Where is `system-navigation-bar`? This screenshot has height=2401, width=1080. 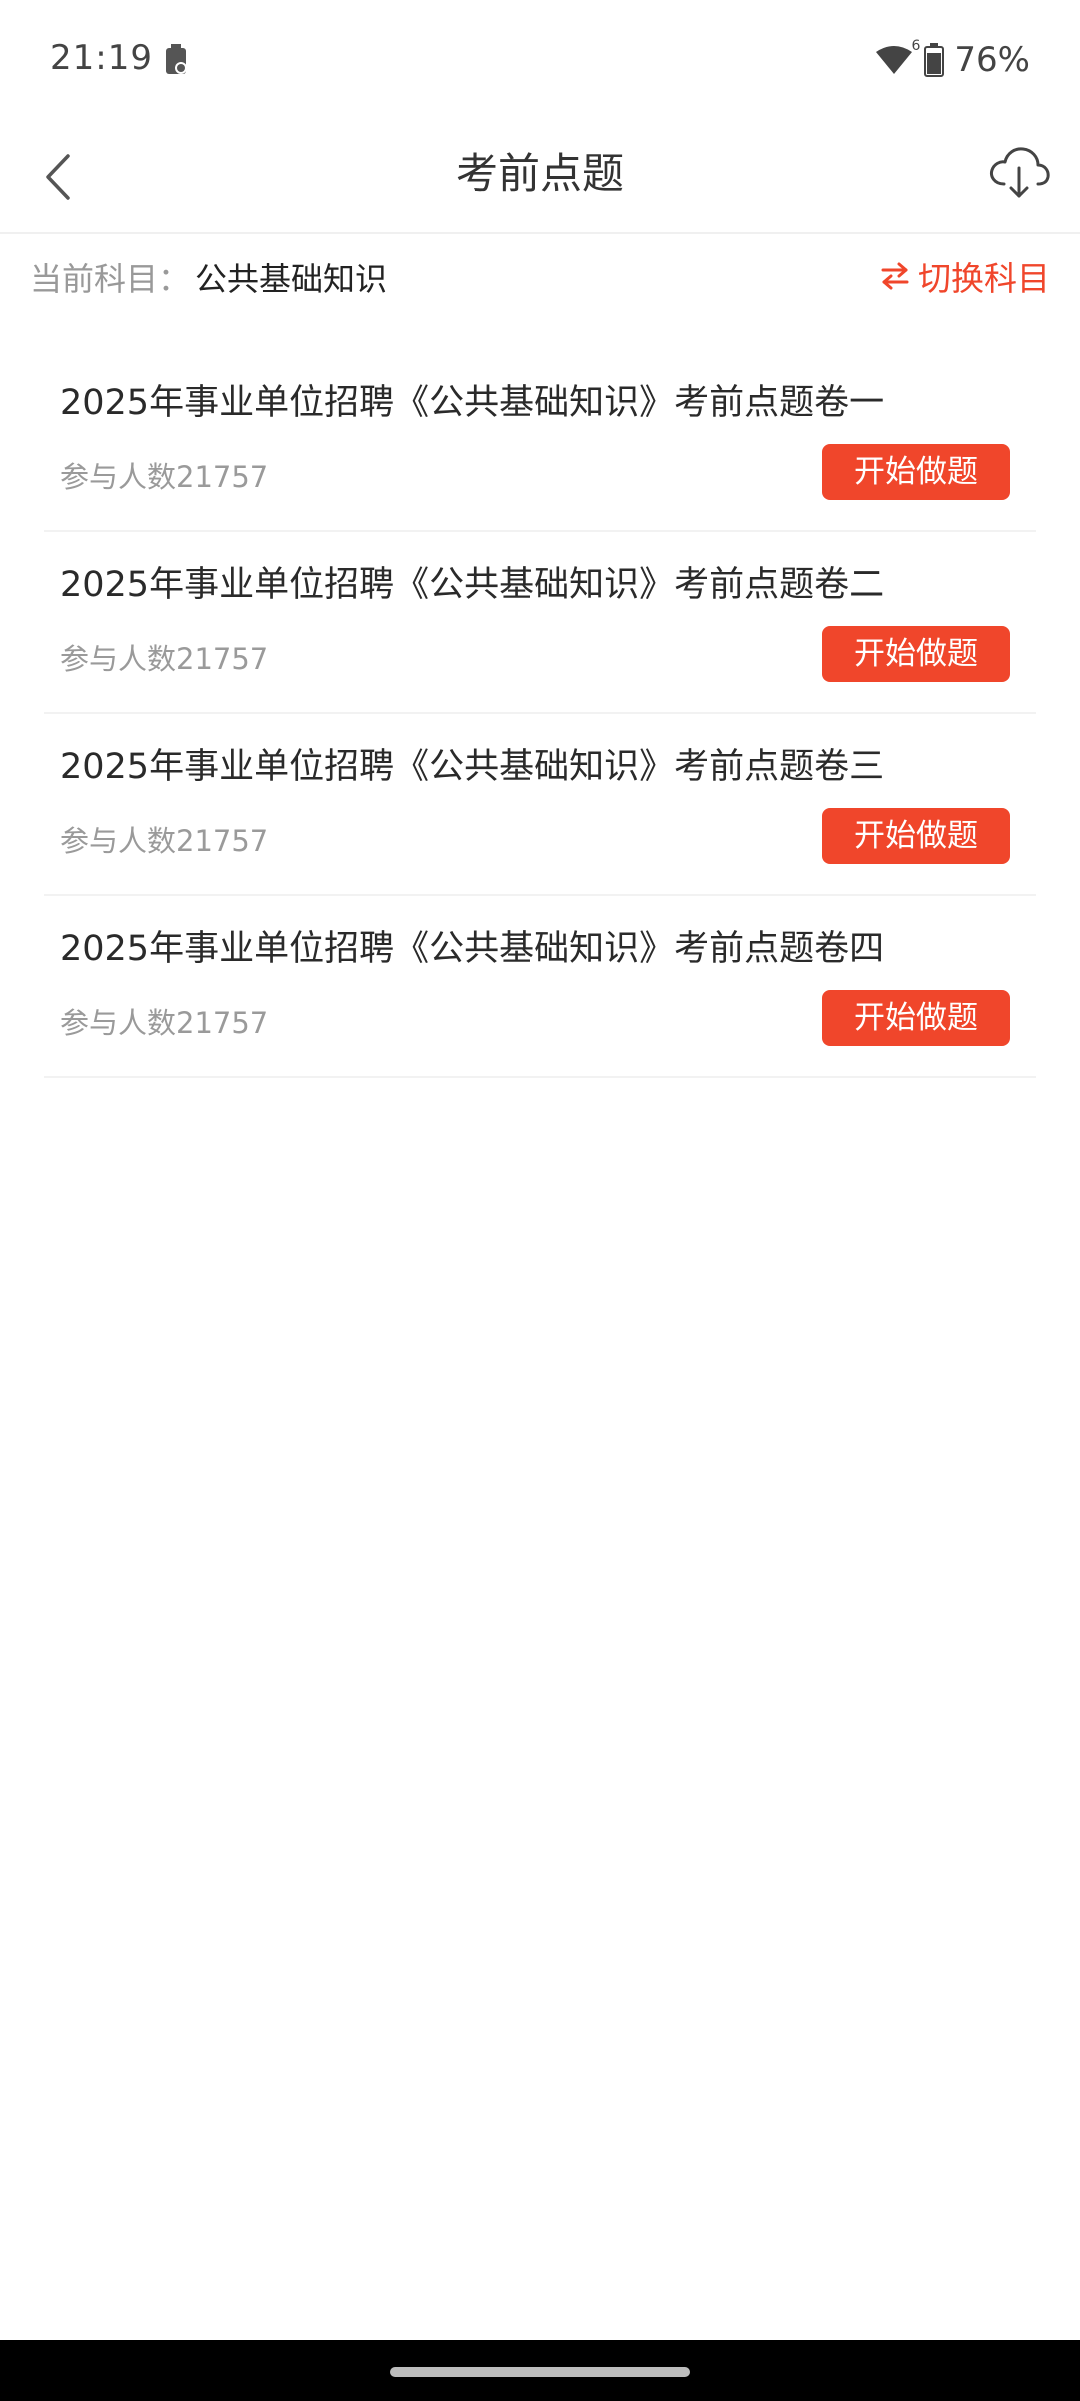 system-navigation-bar is located at coordinates (540, 2370).